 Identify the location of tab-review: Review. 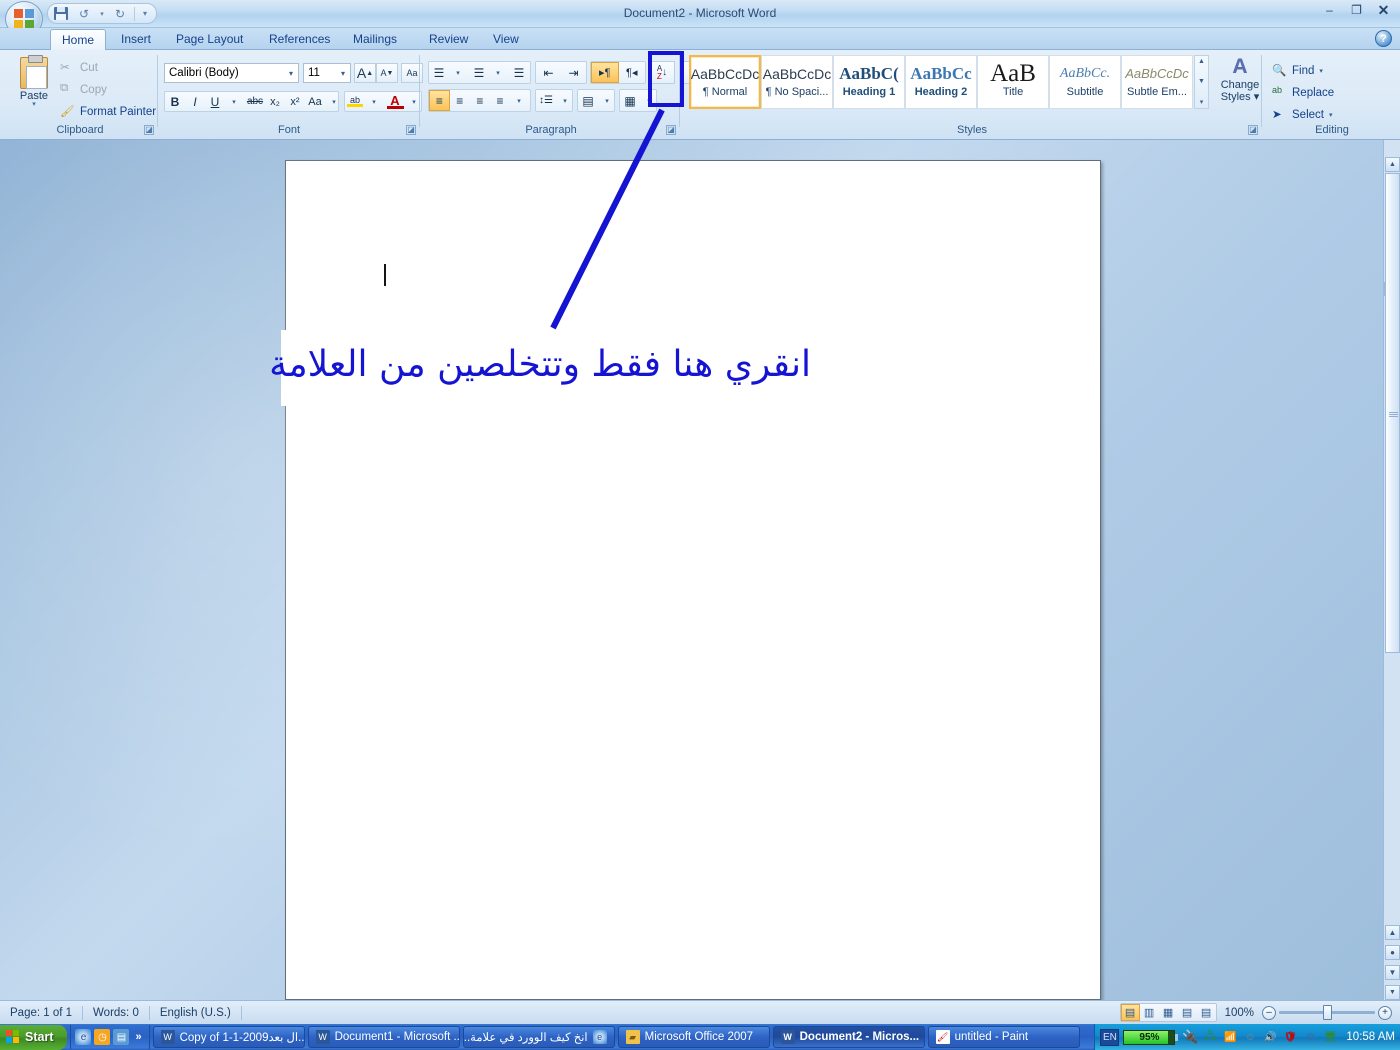
(448, 39).